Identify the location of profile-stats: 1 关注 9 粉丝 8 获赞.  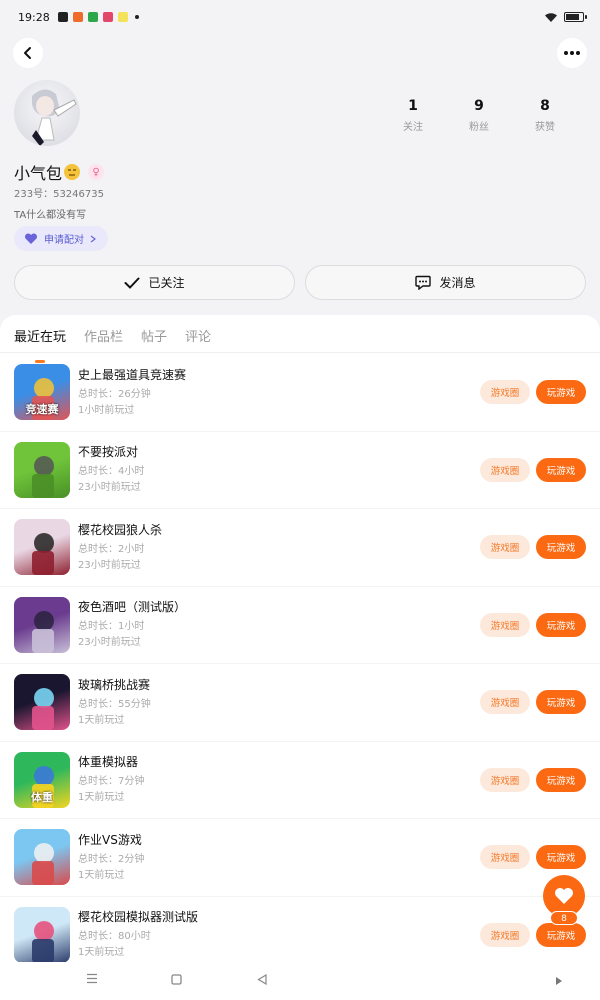
(479, 115).